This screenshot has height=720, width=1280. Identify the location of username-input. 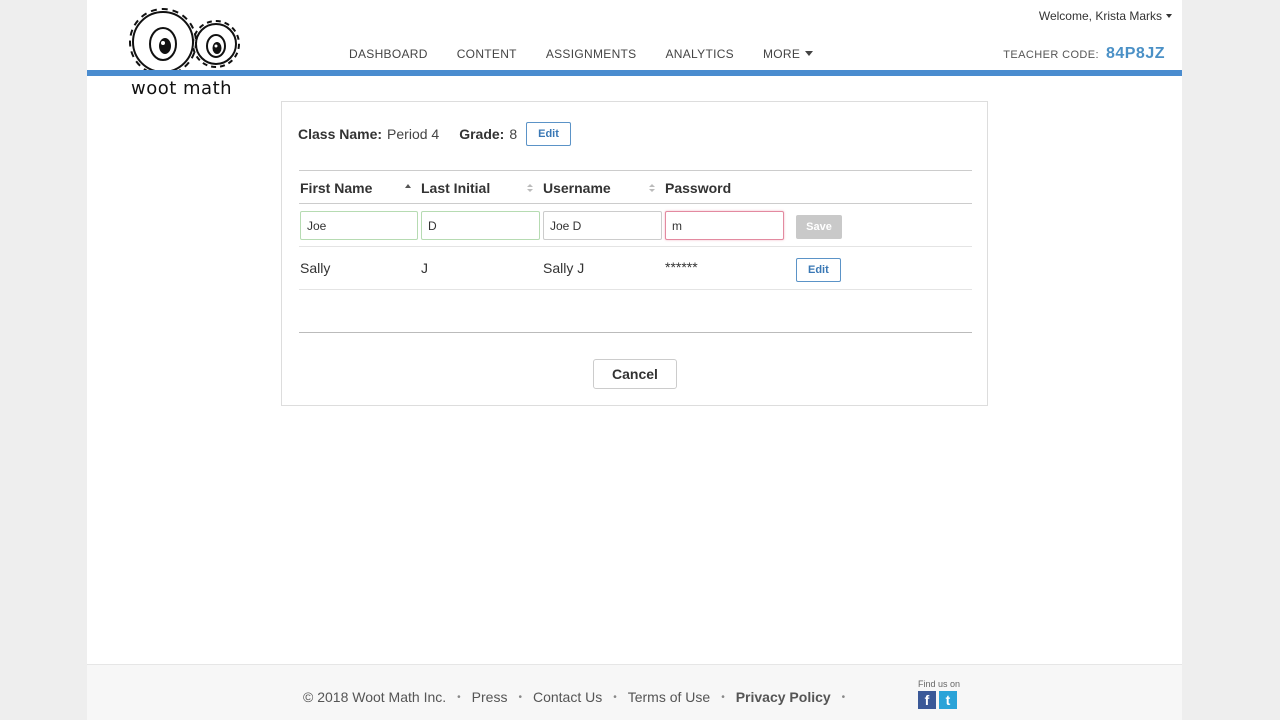
(602, 225).